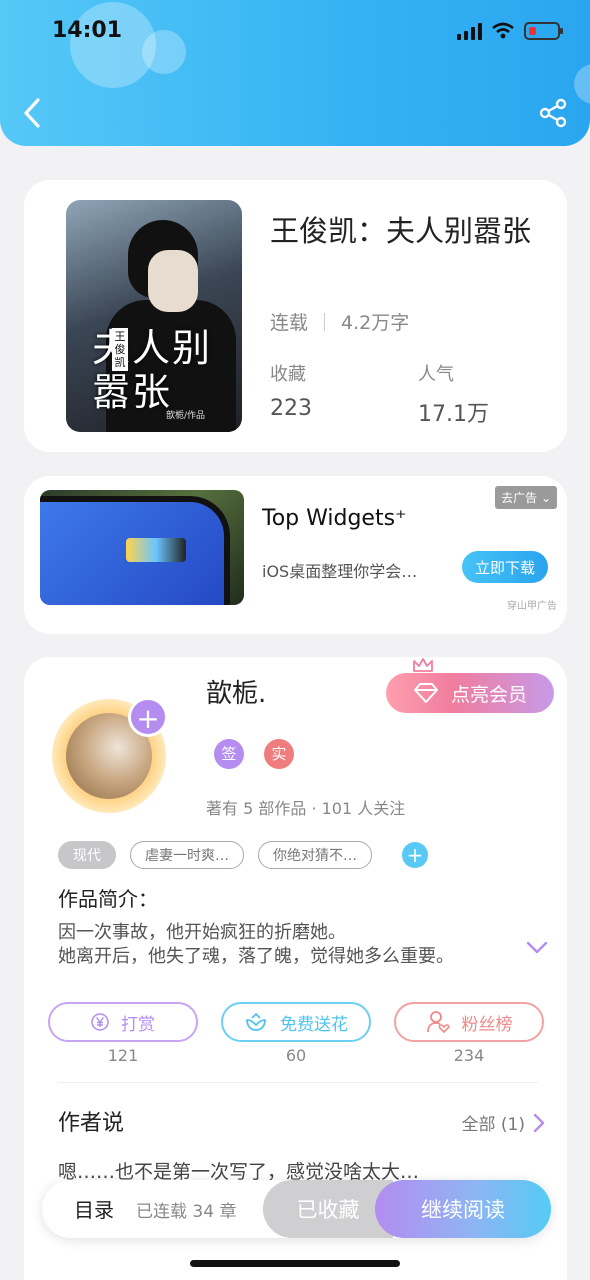 The image size is (590, 1280). Describe the element at coordinates (186, 416) in the screenshot. I see `cover-byline: 歆栀/作品` at that location.